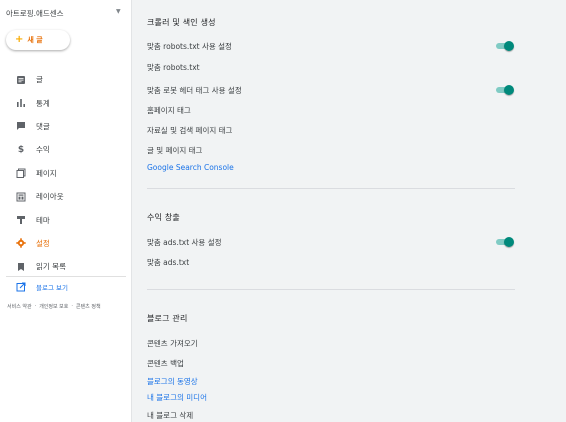 The width and height of the screenshot is (566, 422). Describe the element at coordinates (189, 46) in the screenshot. I see `custom-robots-enable-row: 맞춤 robots.txt 사용 설정` at that location.